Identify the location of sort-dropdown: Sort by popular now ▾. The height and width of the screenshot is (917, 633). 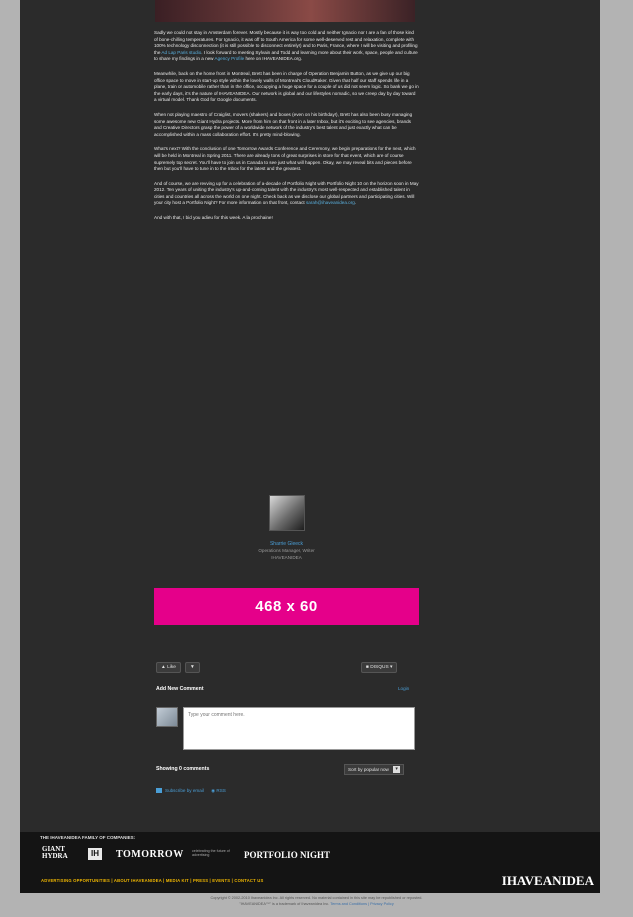
(374, 769).